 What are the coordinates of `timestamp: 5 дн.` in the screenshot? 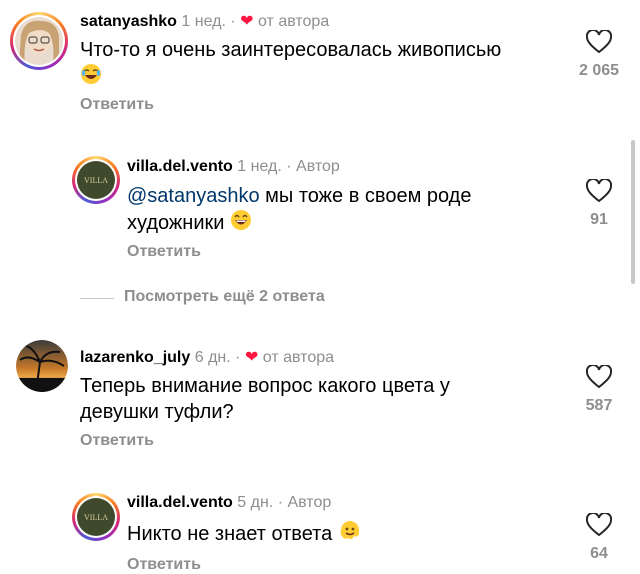 It's located at (255, 502).